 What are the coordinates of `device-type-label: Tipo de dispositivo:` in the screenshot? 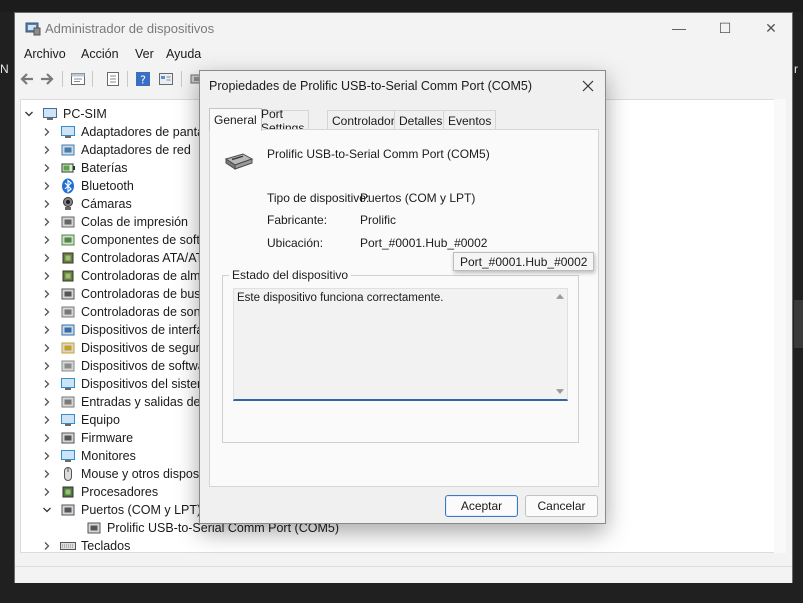 It's located at (318, 198).